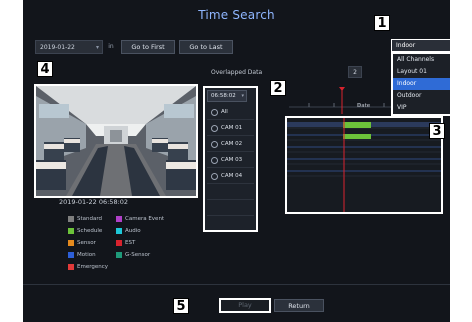 The width and height of the screenshot is (472, 322). What do you see at coordinates (82, 243) in the screenshot?
I see `legend-sensor: Sensor` at bounding box center [82, 243].